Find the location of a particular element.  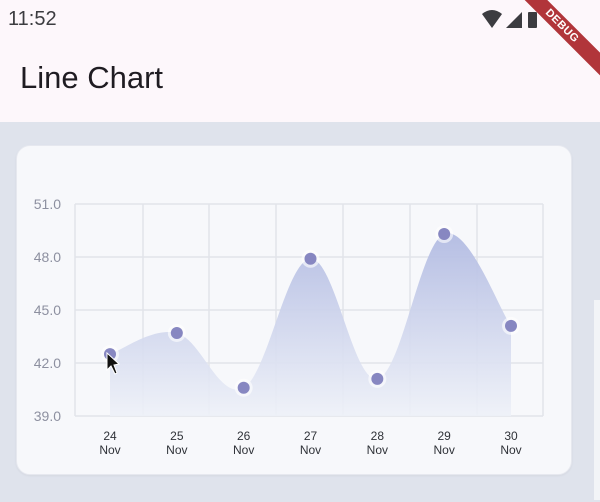

status-bar: 11:52 is located at coordinates (300, 20).